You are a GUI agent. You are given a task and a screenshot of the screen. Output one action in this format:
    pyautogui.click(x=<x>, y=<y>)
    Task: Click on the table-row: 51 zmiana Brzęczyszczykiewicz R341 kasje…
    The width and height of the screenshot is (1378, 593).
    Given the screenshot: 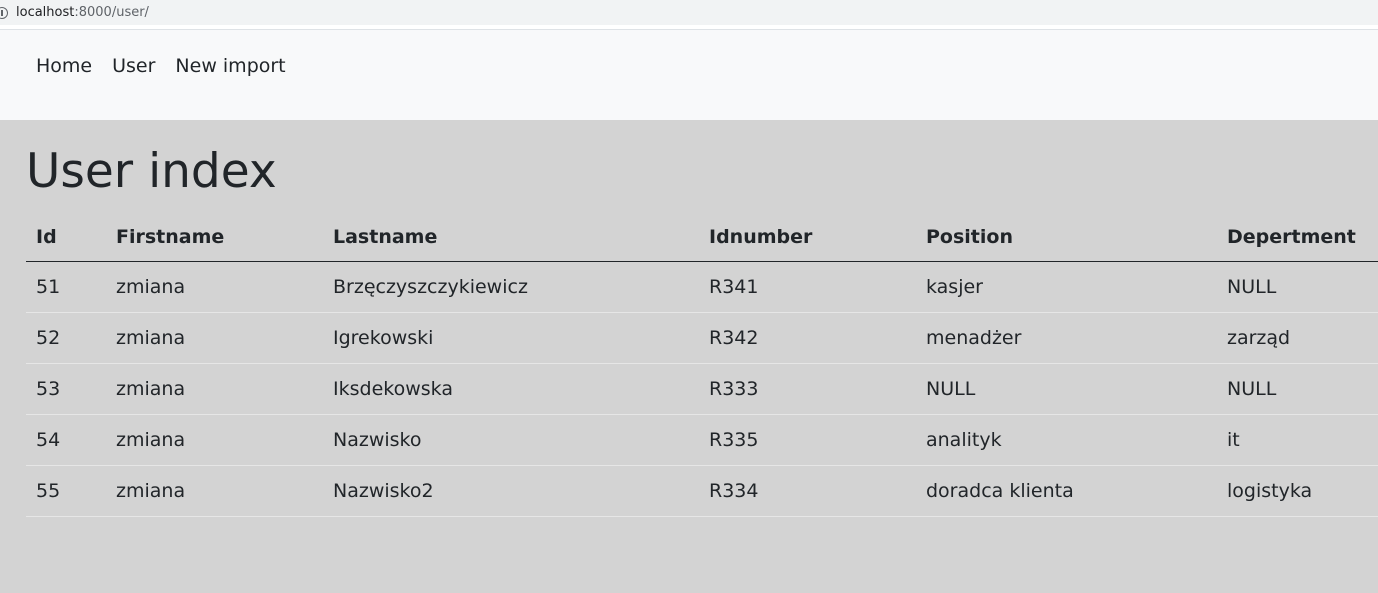 What is the action you would take?
    pyautogui.click(x=702, y=287)
    